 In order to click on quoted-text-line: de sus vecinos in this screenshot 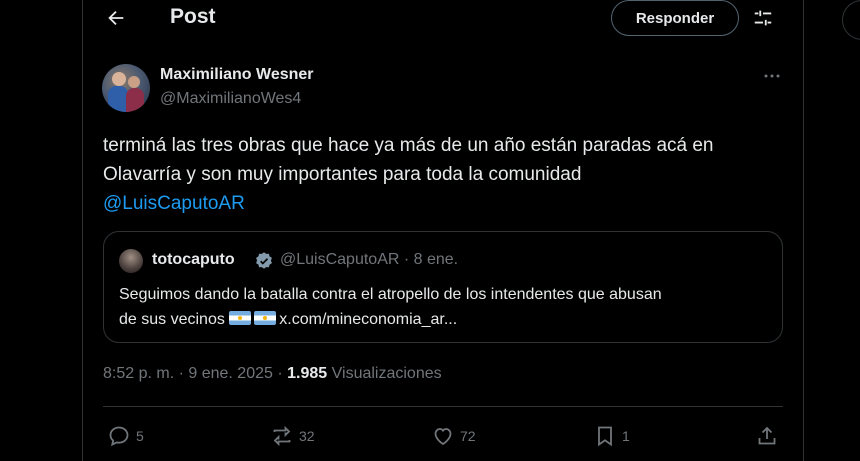, I will do `click(172, 319)`.